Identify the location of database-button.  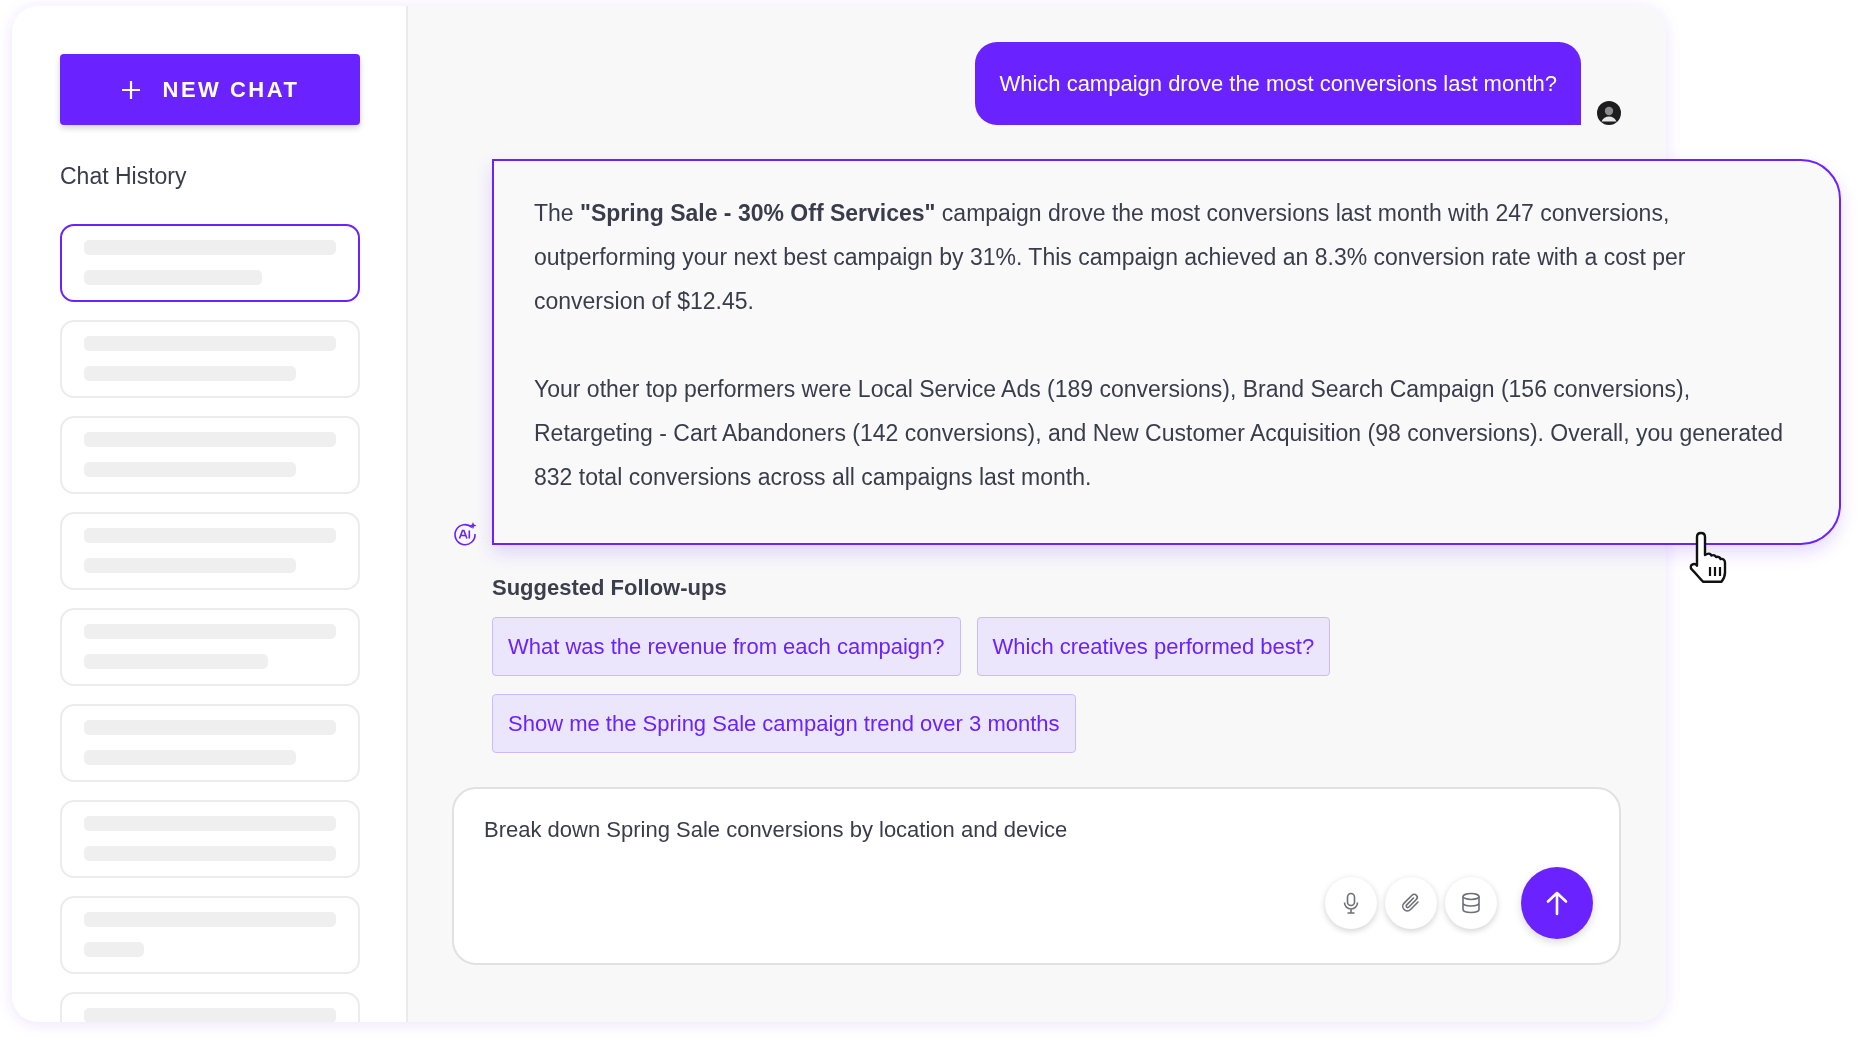
(1471, 903).